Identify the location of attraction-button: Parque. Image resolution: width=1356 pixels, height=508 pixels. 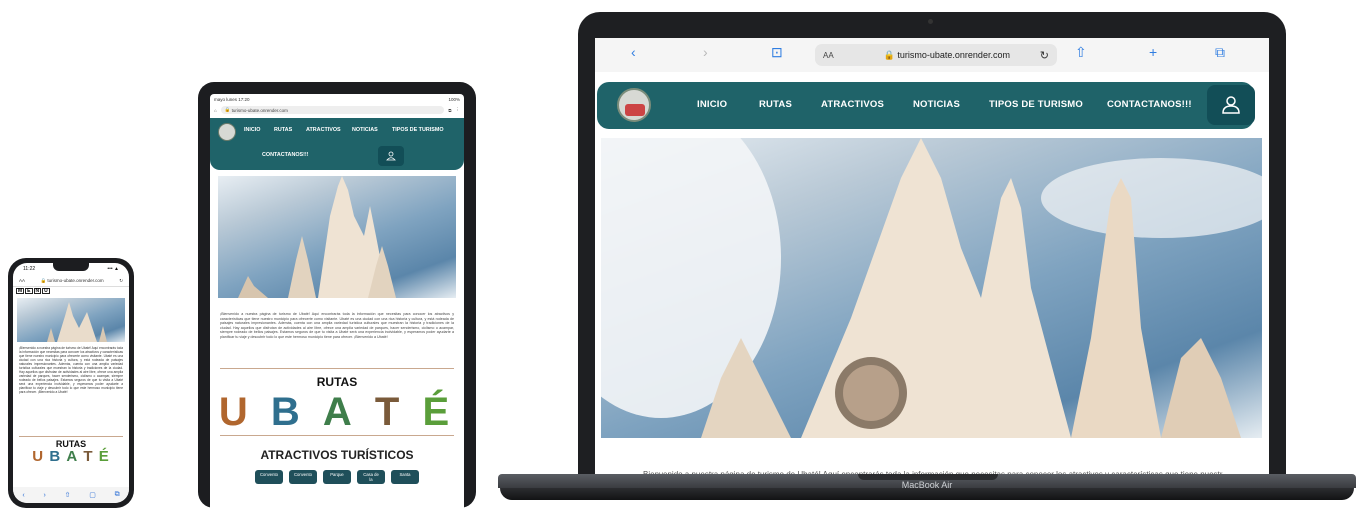
(337, 477).